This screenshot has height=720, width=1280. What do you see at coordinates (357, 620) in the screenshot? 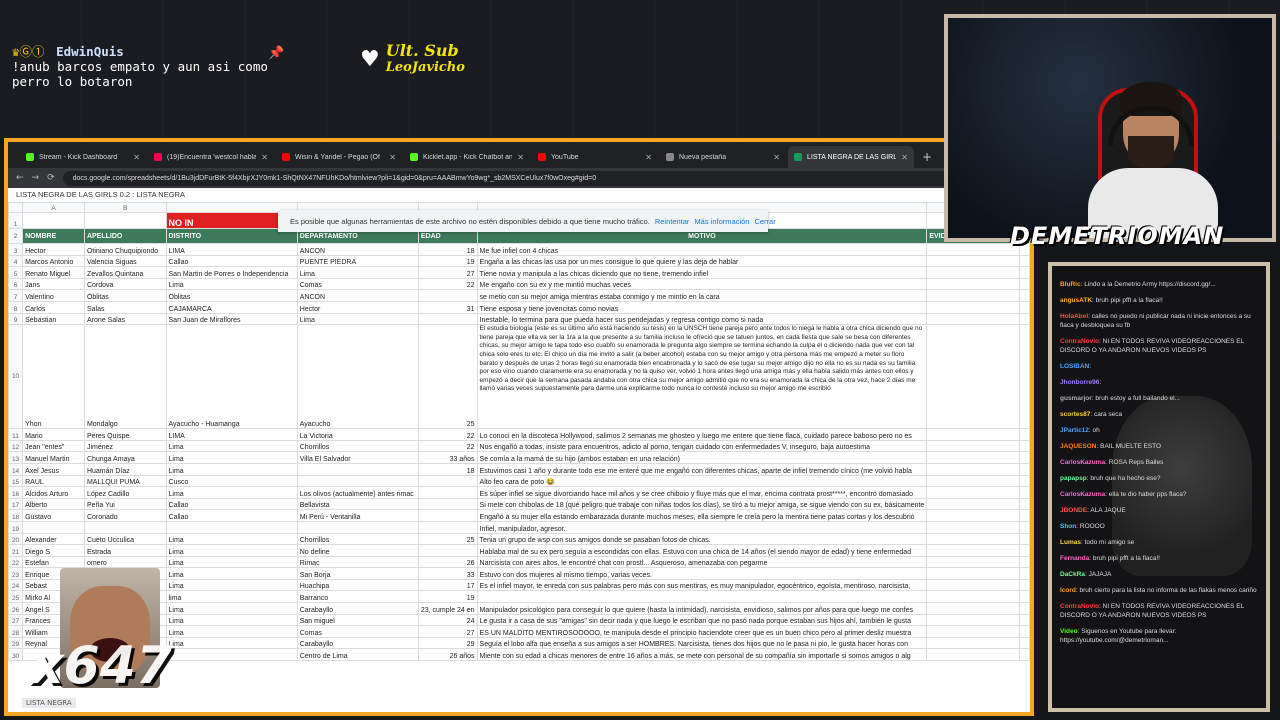
I see `table-cell: San miguel` at bounding box center [357, 620].